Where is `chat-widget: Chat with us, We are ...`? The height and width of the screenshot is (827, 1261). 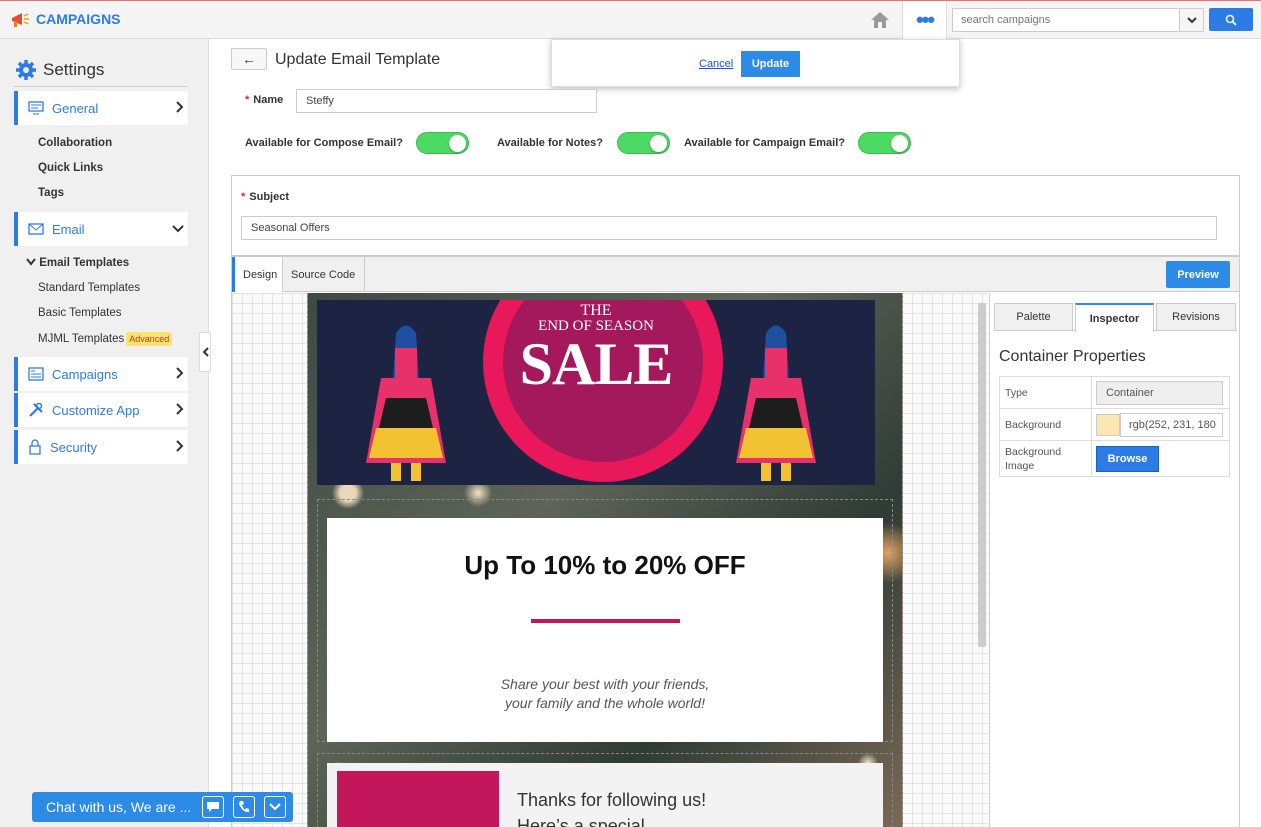
chat-widget: Chat with us, We are ... is located at coordinates (162, 807).